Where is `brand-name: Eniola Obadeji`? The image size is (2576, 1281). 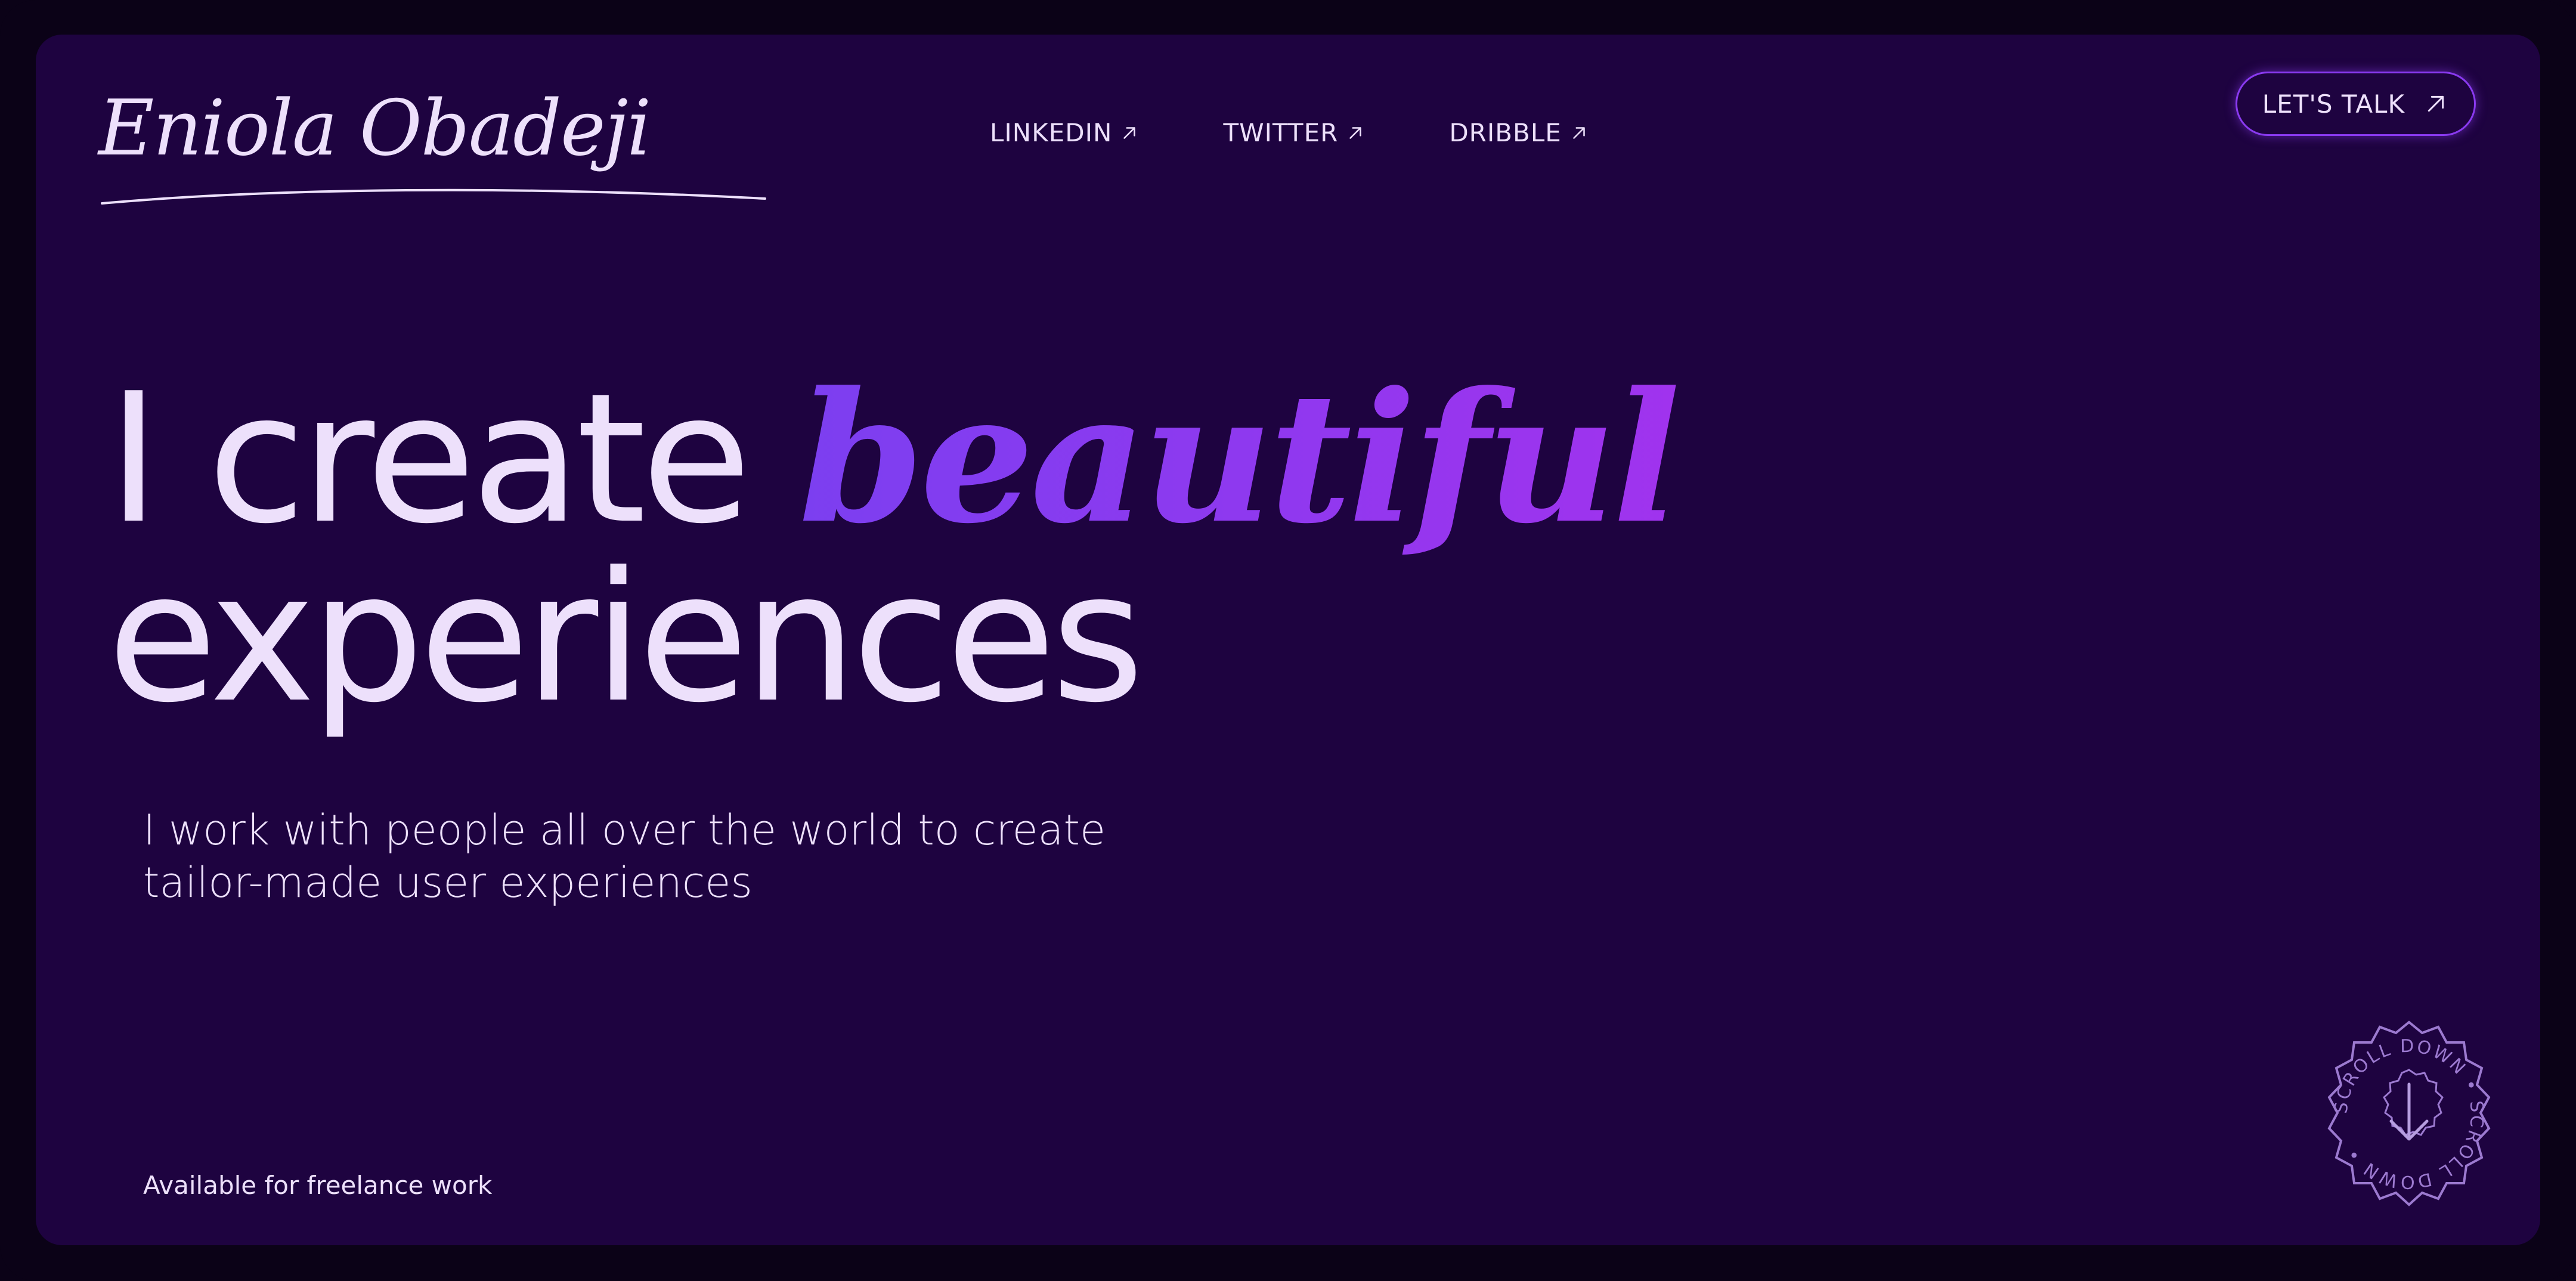
brand-name: Eniola Obadeji is located at coordinates (375, 128).